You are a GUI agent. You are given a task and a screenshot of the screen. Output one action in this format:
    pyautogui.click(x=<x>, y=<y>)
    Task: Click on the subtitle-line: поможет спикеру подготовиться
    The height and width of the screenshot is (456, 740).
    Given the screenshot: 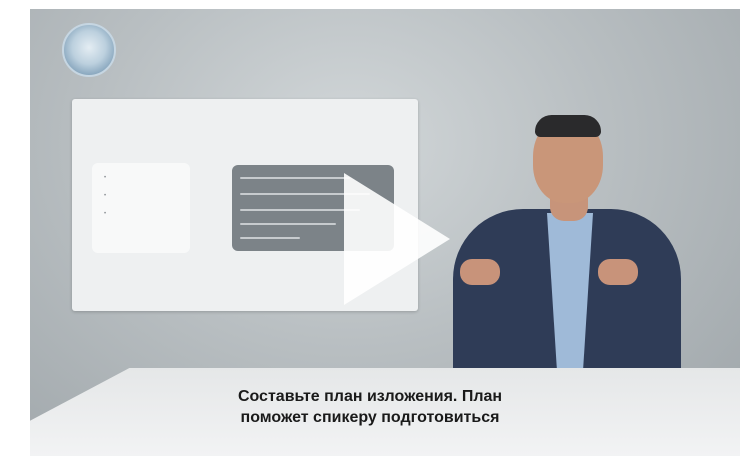 What is the action you would take?
    pyautogui.click(x=370, y=417)
    